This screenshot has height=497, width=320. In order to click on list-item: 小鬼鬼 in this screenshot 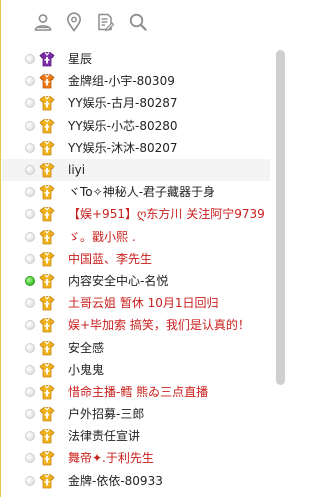, I will do `click(136, 370)`.